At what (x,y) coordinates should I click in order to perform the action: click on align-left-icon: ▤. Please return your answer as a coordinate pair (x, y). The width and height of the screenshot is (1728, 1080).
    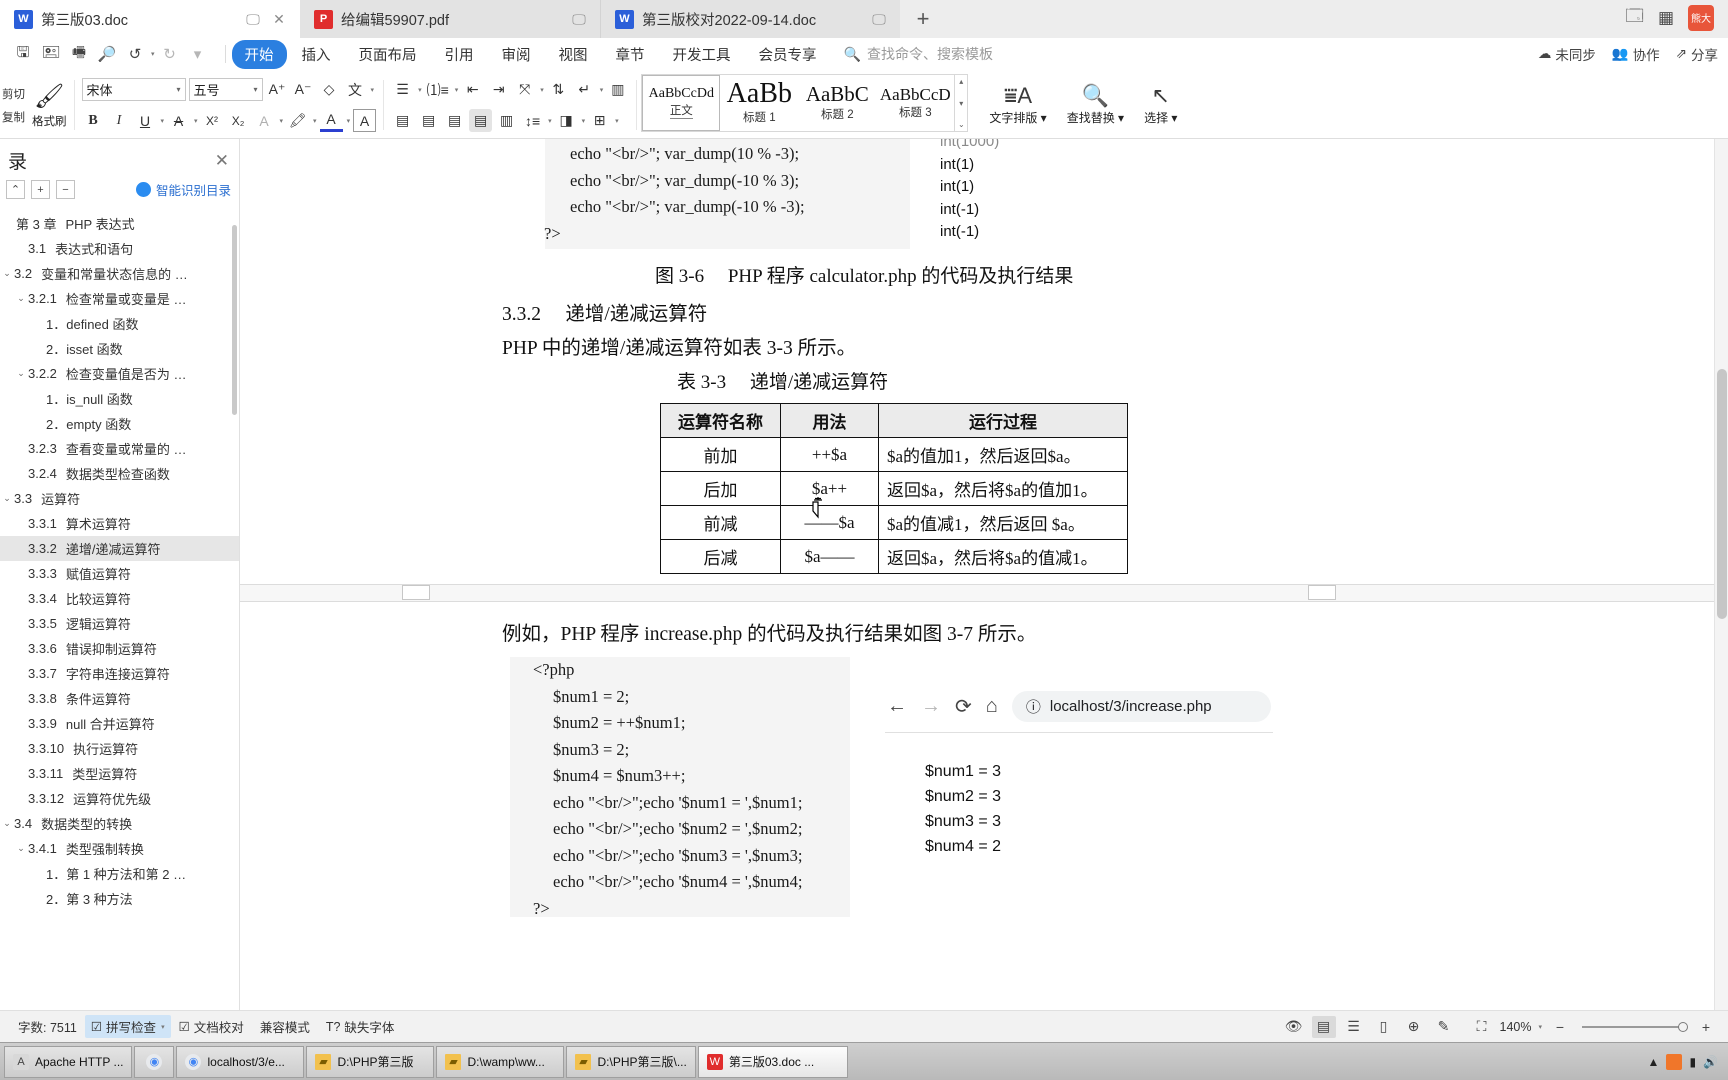
    Looking at the image, I should click on (402, 120).